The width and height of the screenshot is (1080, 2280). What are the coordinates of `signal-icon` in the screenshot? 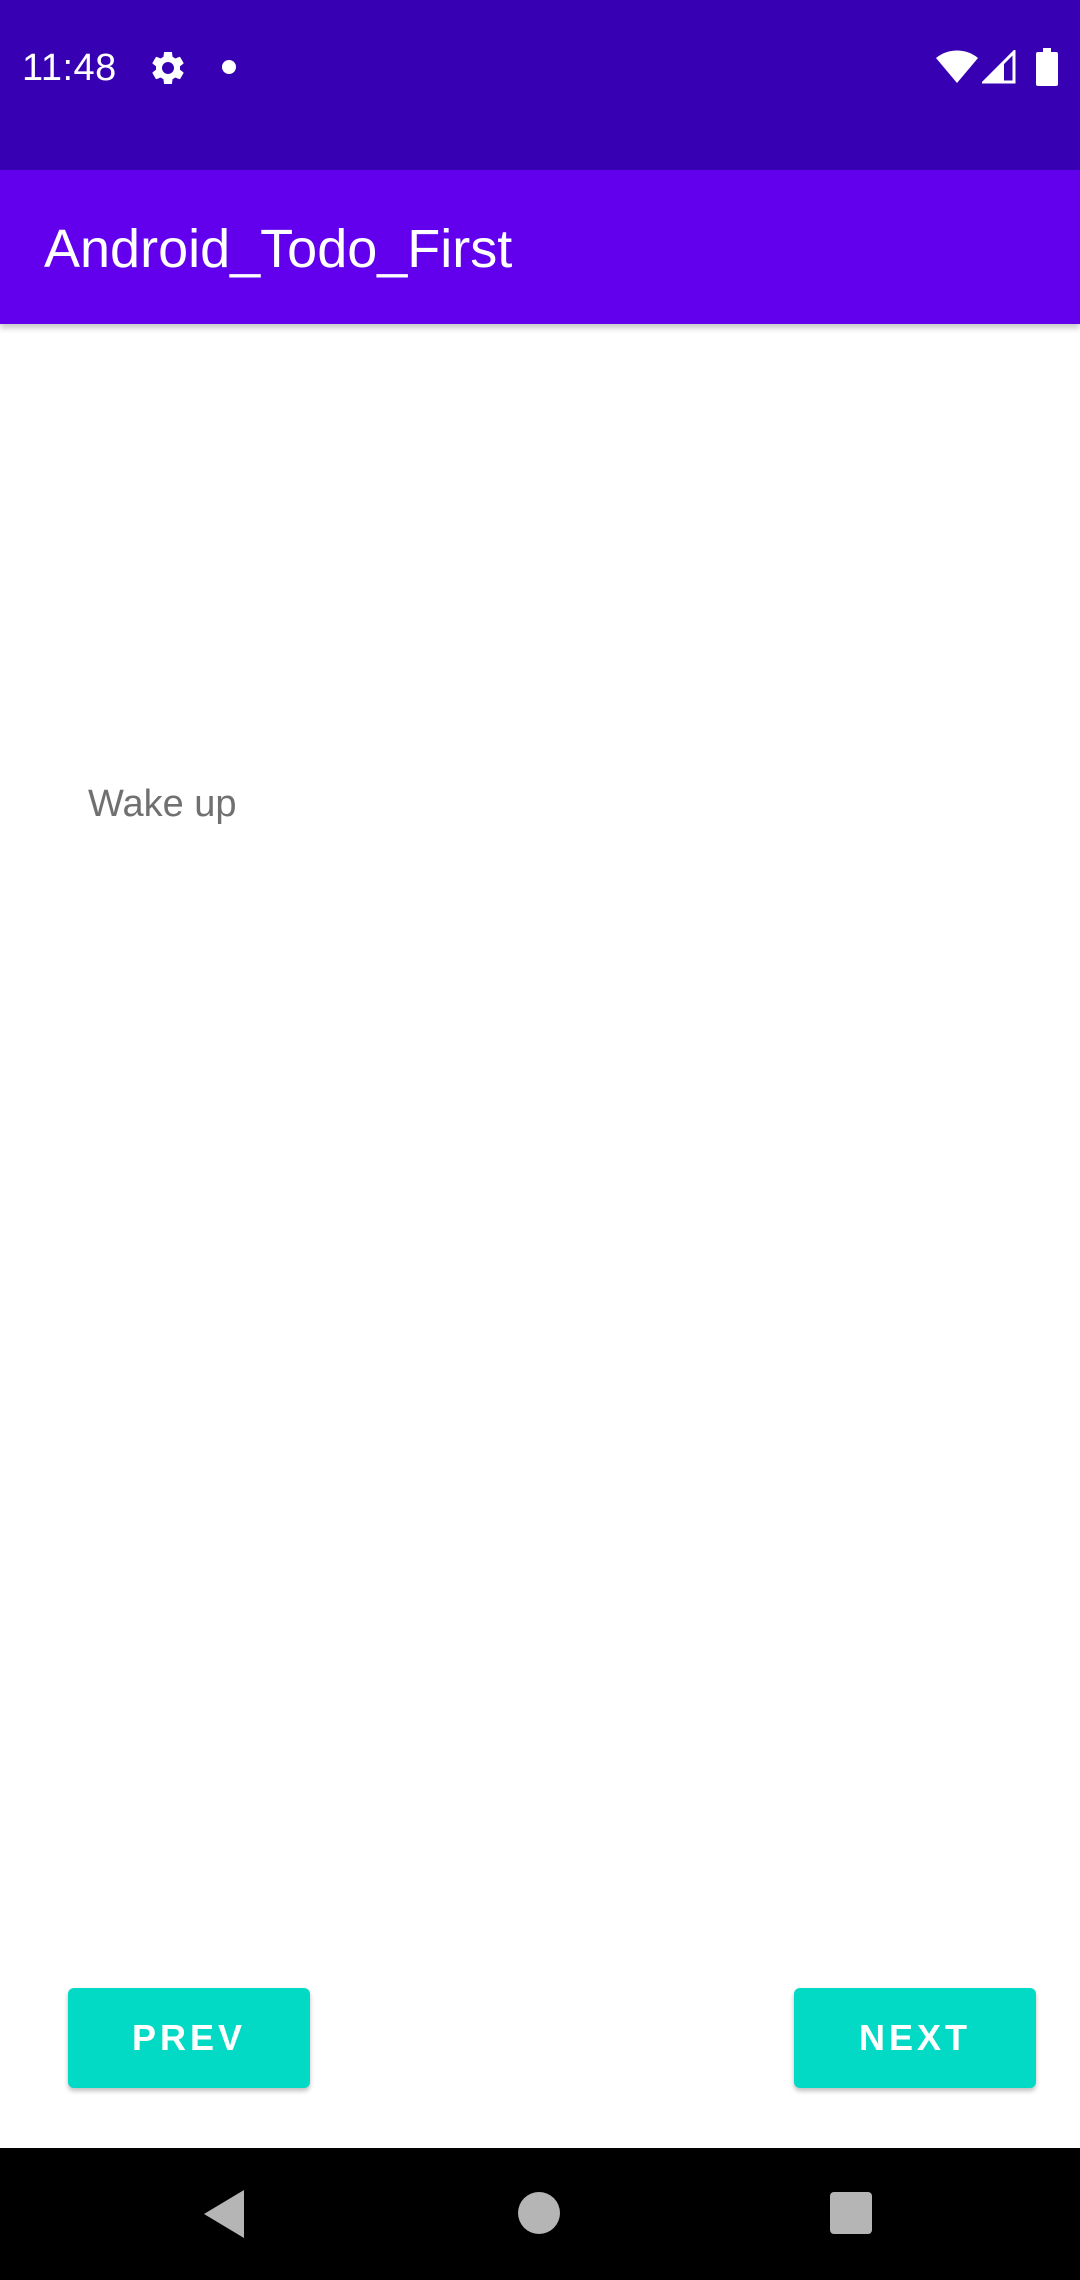 It's located at (999, 67).